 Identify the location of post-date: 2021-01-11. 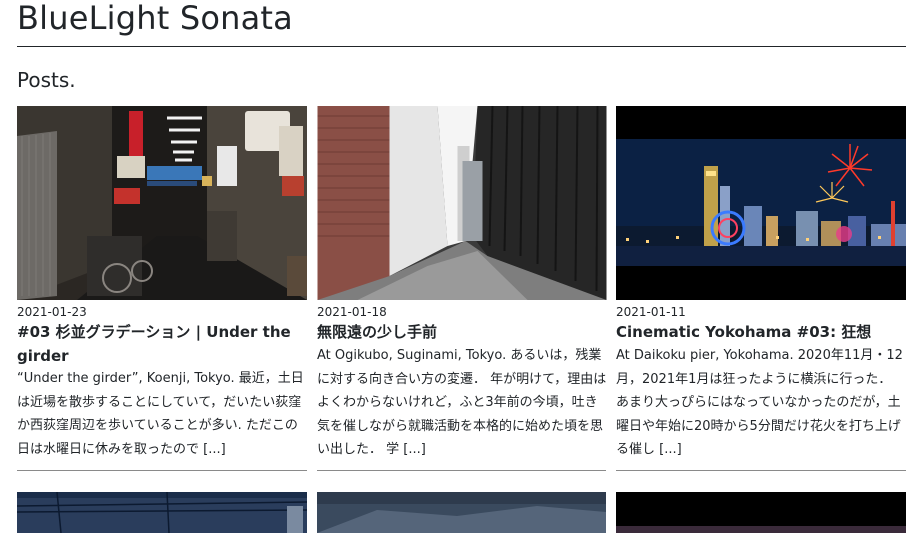
(651, 312).